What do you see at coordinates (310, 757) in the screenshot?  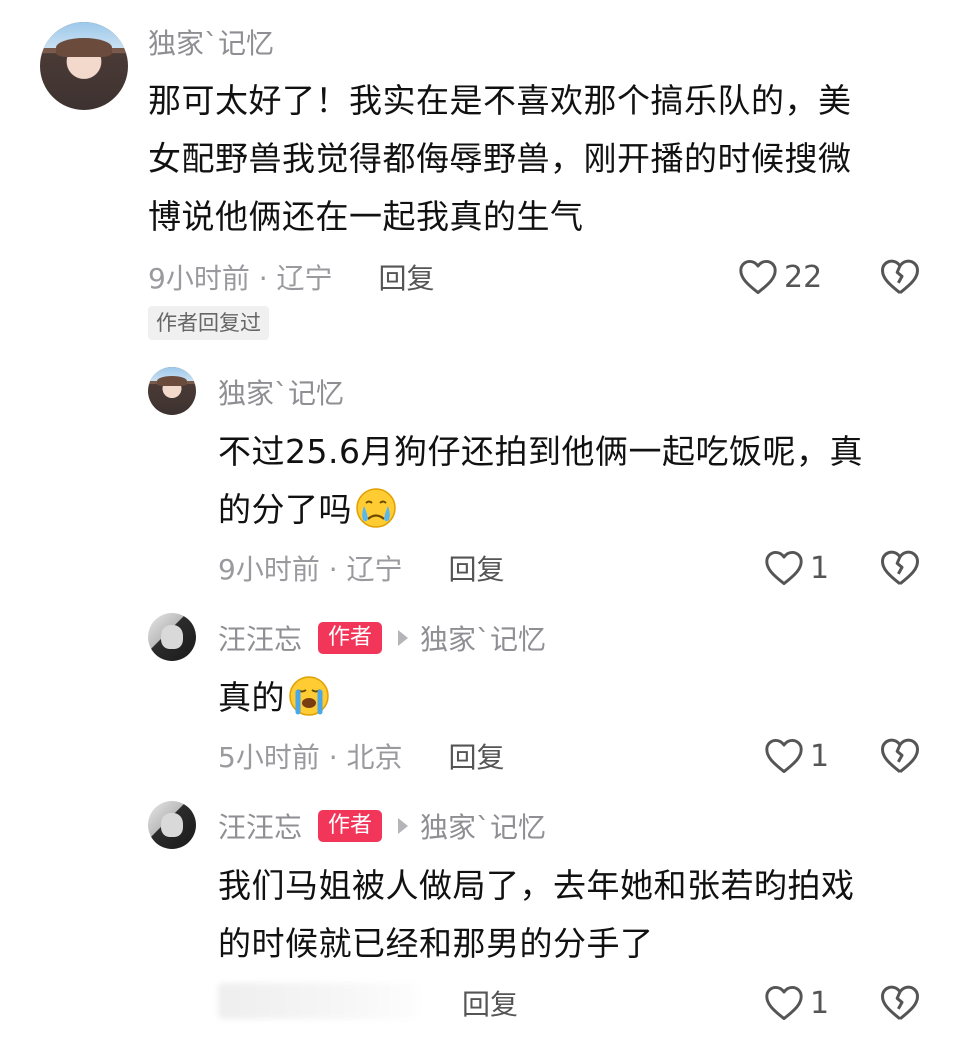 I see `comment-time-location: 5小时前 · 北京` at bounding box center [310, 757].